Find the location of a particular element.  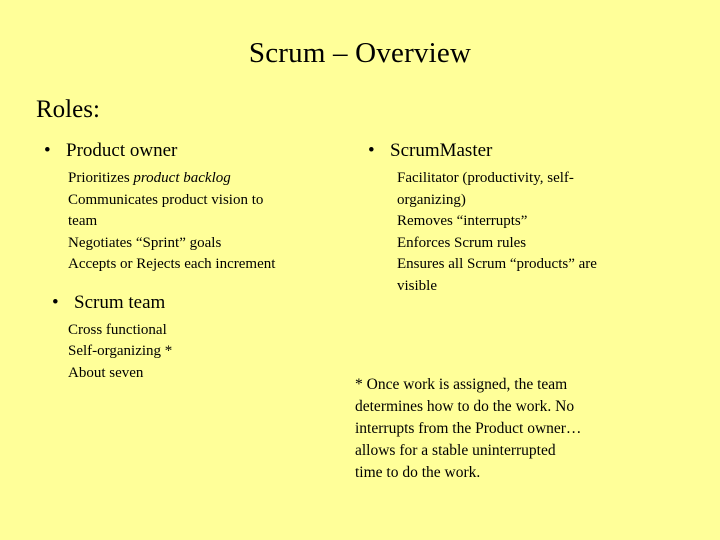

list-item: team is located at coordinates (196, 222).